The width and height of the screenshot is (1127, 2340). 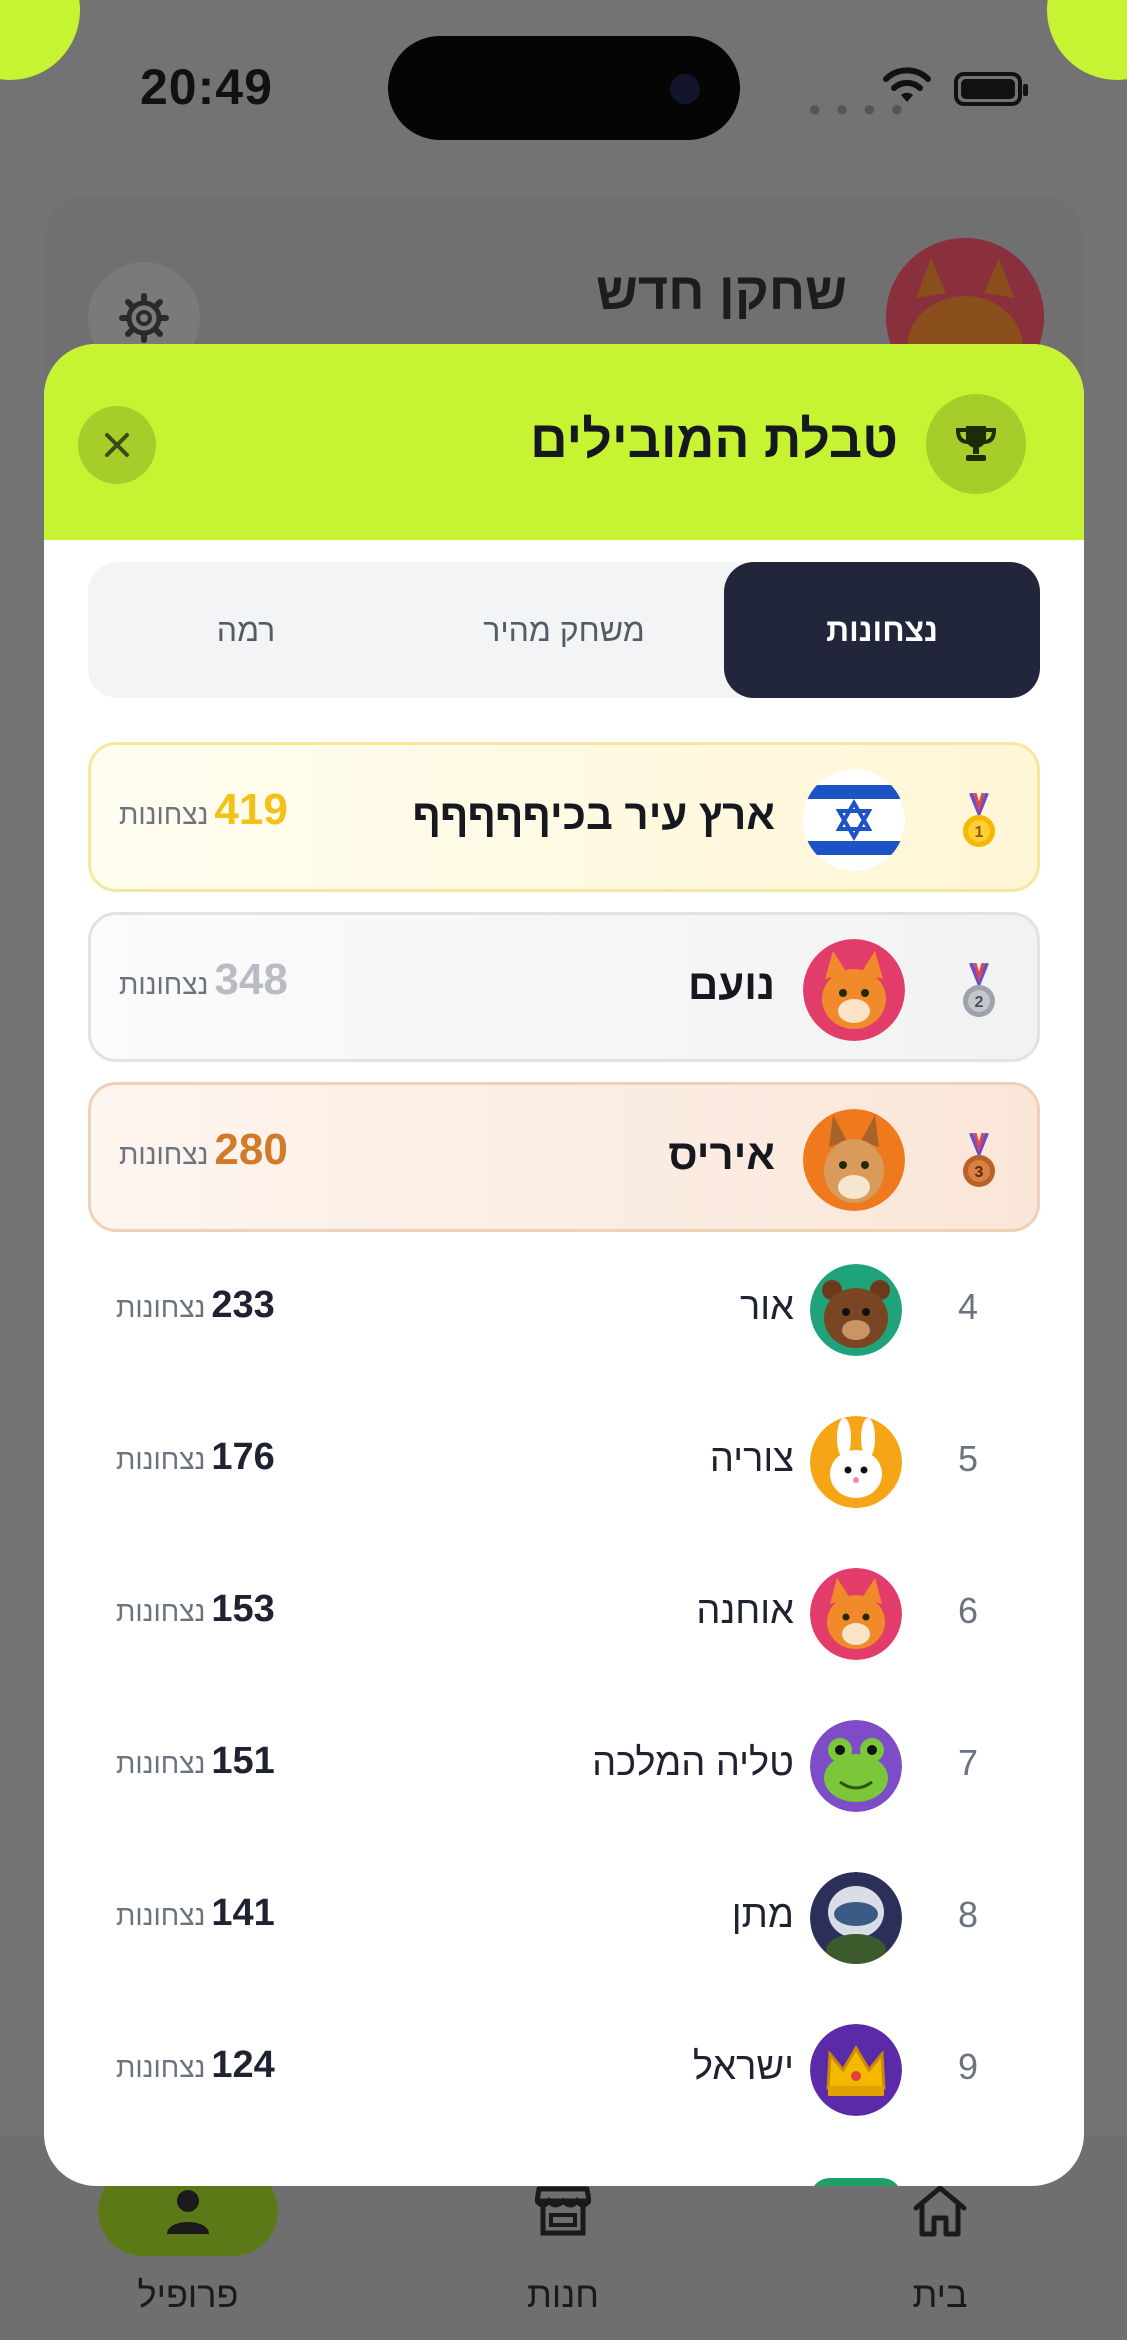 I want to click on silver-medal-icon: 2, so click(x=979, y=990).